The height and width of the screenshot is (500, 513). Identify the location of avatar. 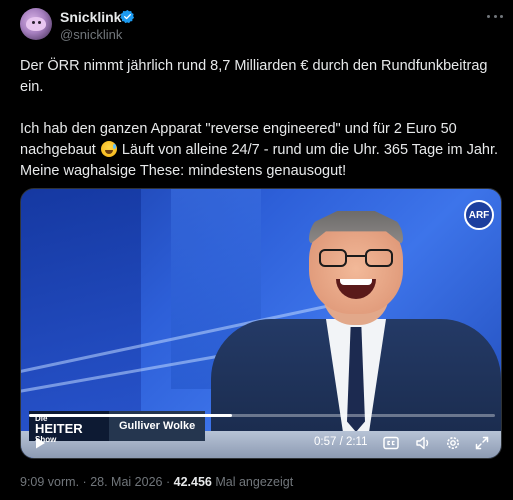
(36, 24).